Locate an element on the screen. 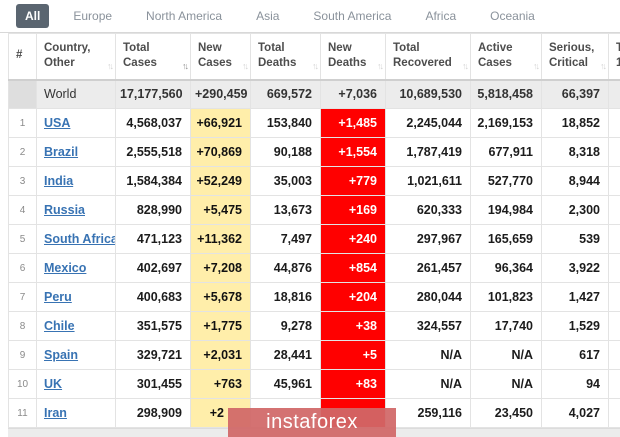  tab-africa: Africa is located at coordinates (440, 16).